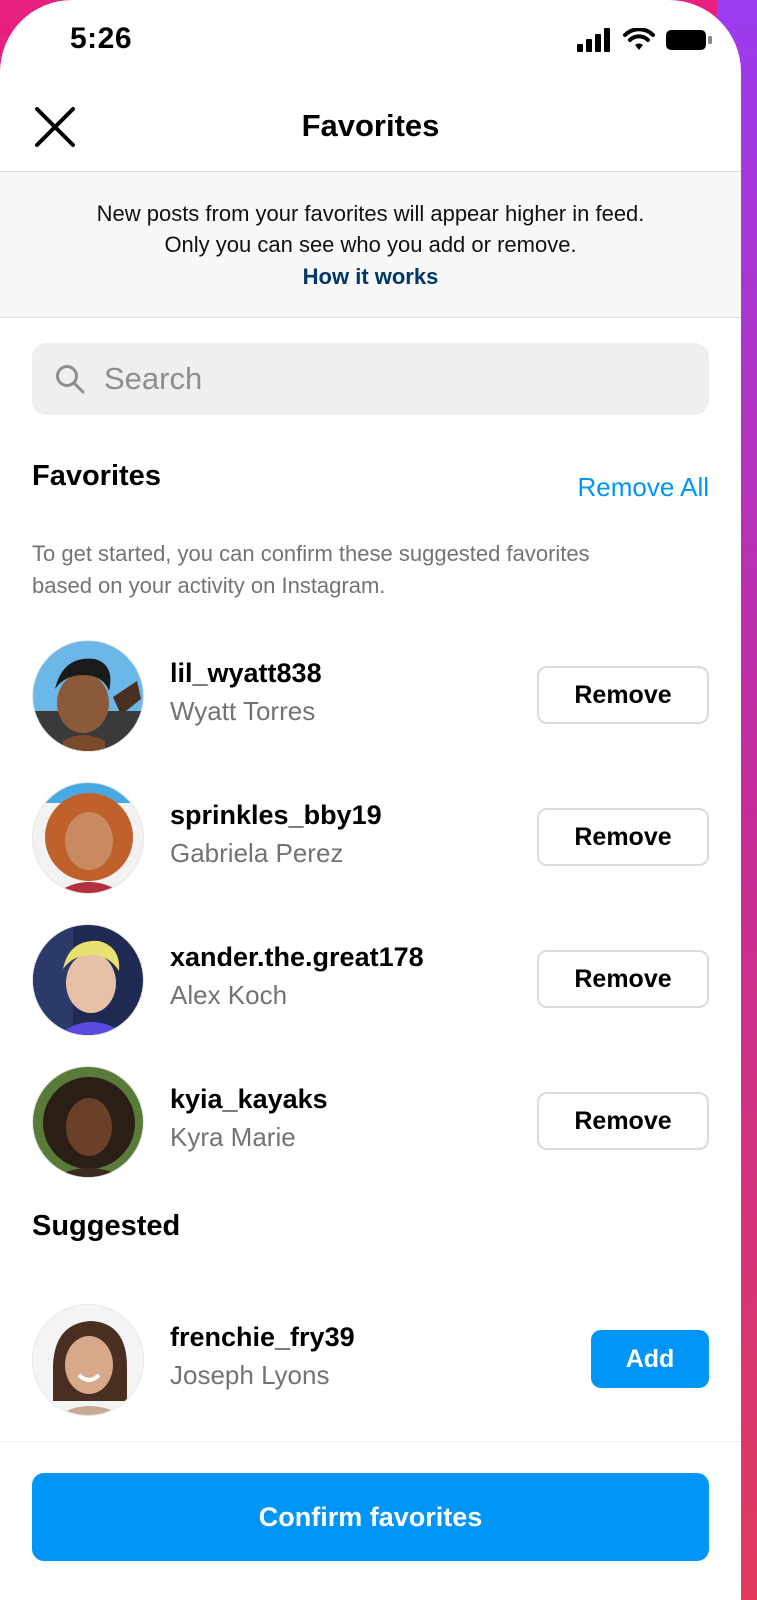 Image resolution: width=757 pixels, height=1600 pixels. I want to click on favorite-row: xander.the.great178 Alex Koch Remove, so click(370, 982).